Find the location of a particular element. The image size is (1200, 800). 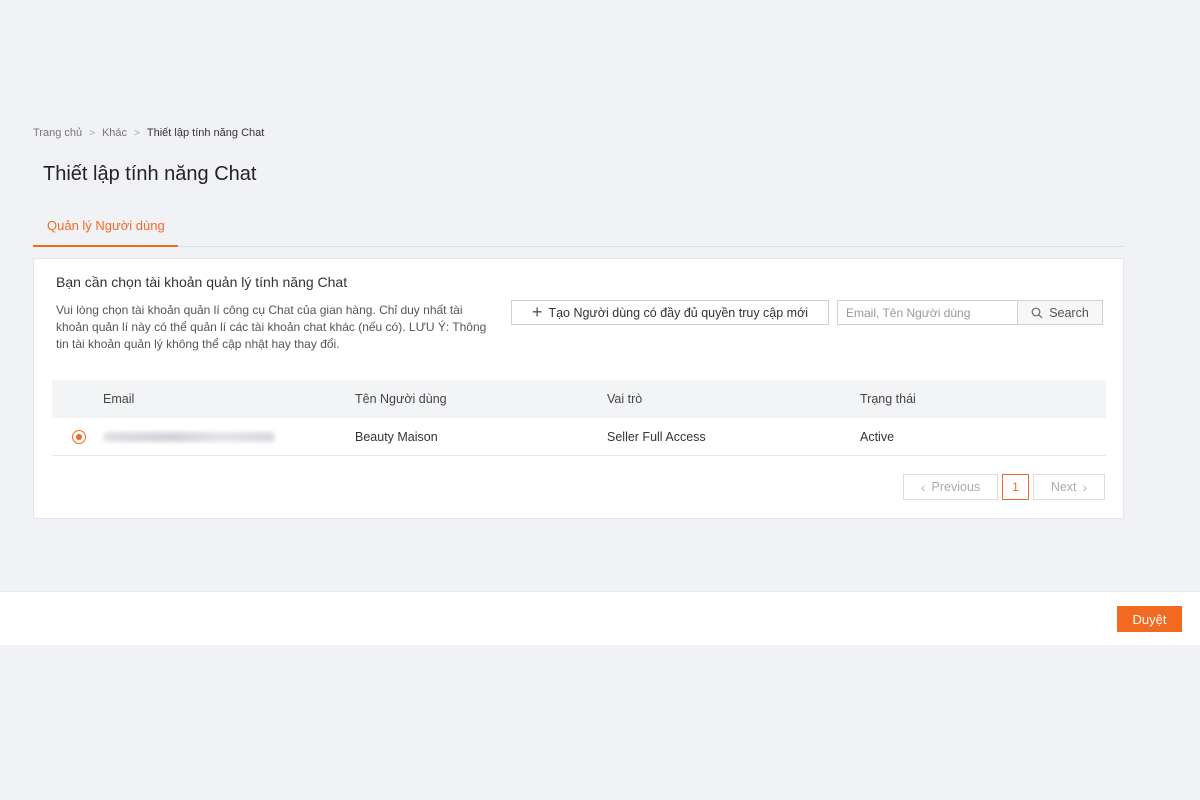

user-select-radio is located at coordinates (78, 436).